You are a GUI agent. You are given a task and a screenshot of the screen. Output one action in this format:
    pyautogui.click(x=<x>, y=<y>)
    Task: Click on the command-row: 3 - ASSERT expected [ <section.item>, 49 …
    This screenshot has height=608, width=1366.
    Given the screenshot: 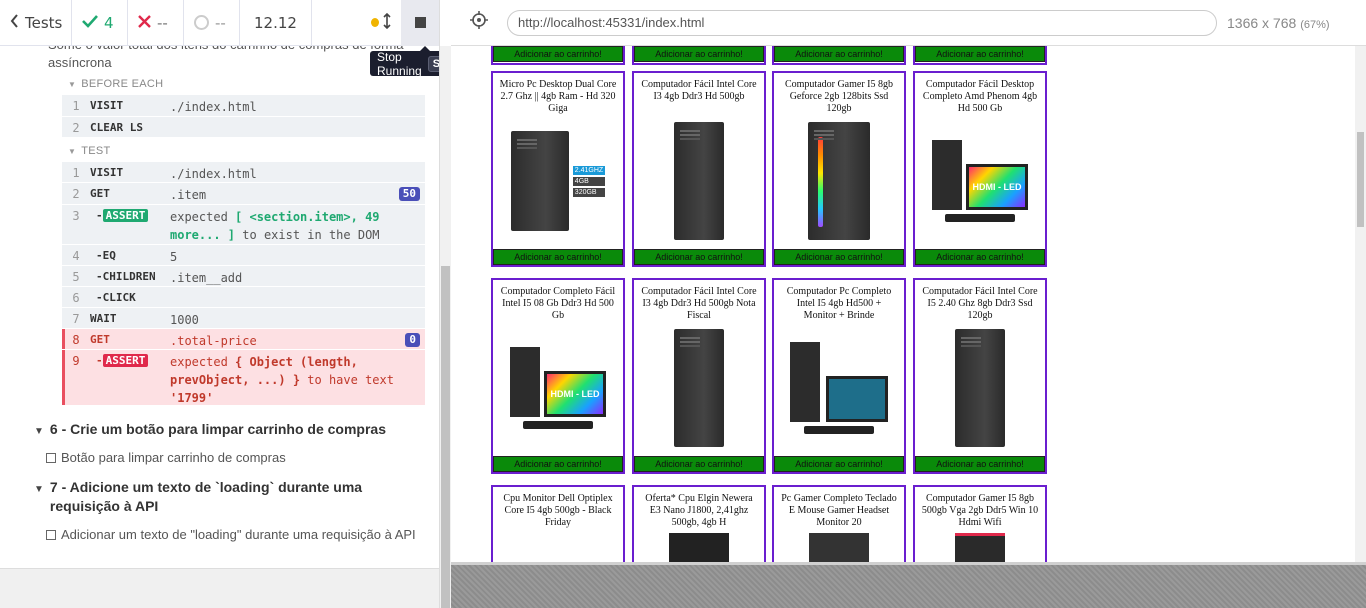 What is the action you would take?
    pyautogui.click(x=243, y=225)
    